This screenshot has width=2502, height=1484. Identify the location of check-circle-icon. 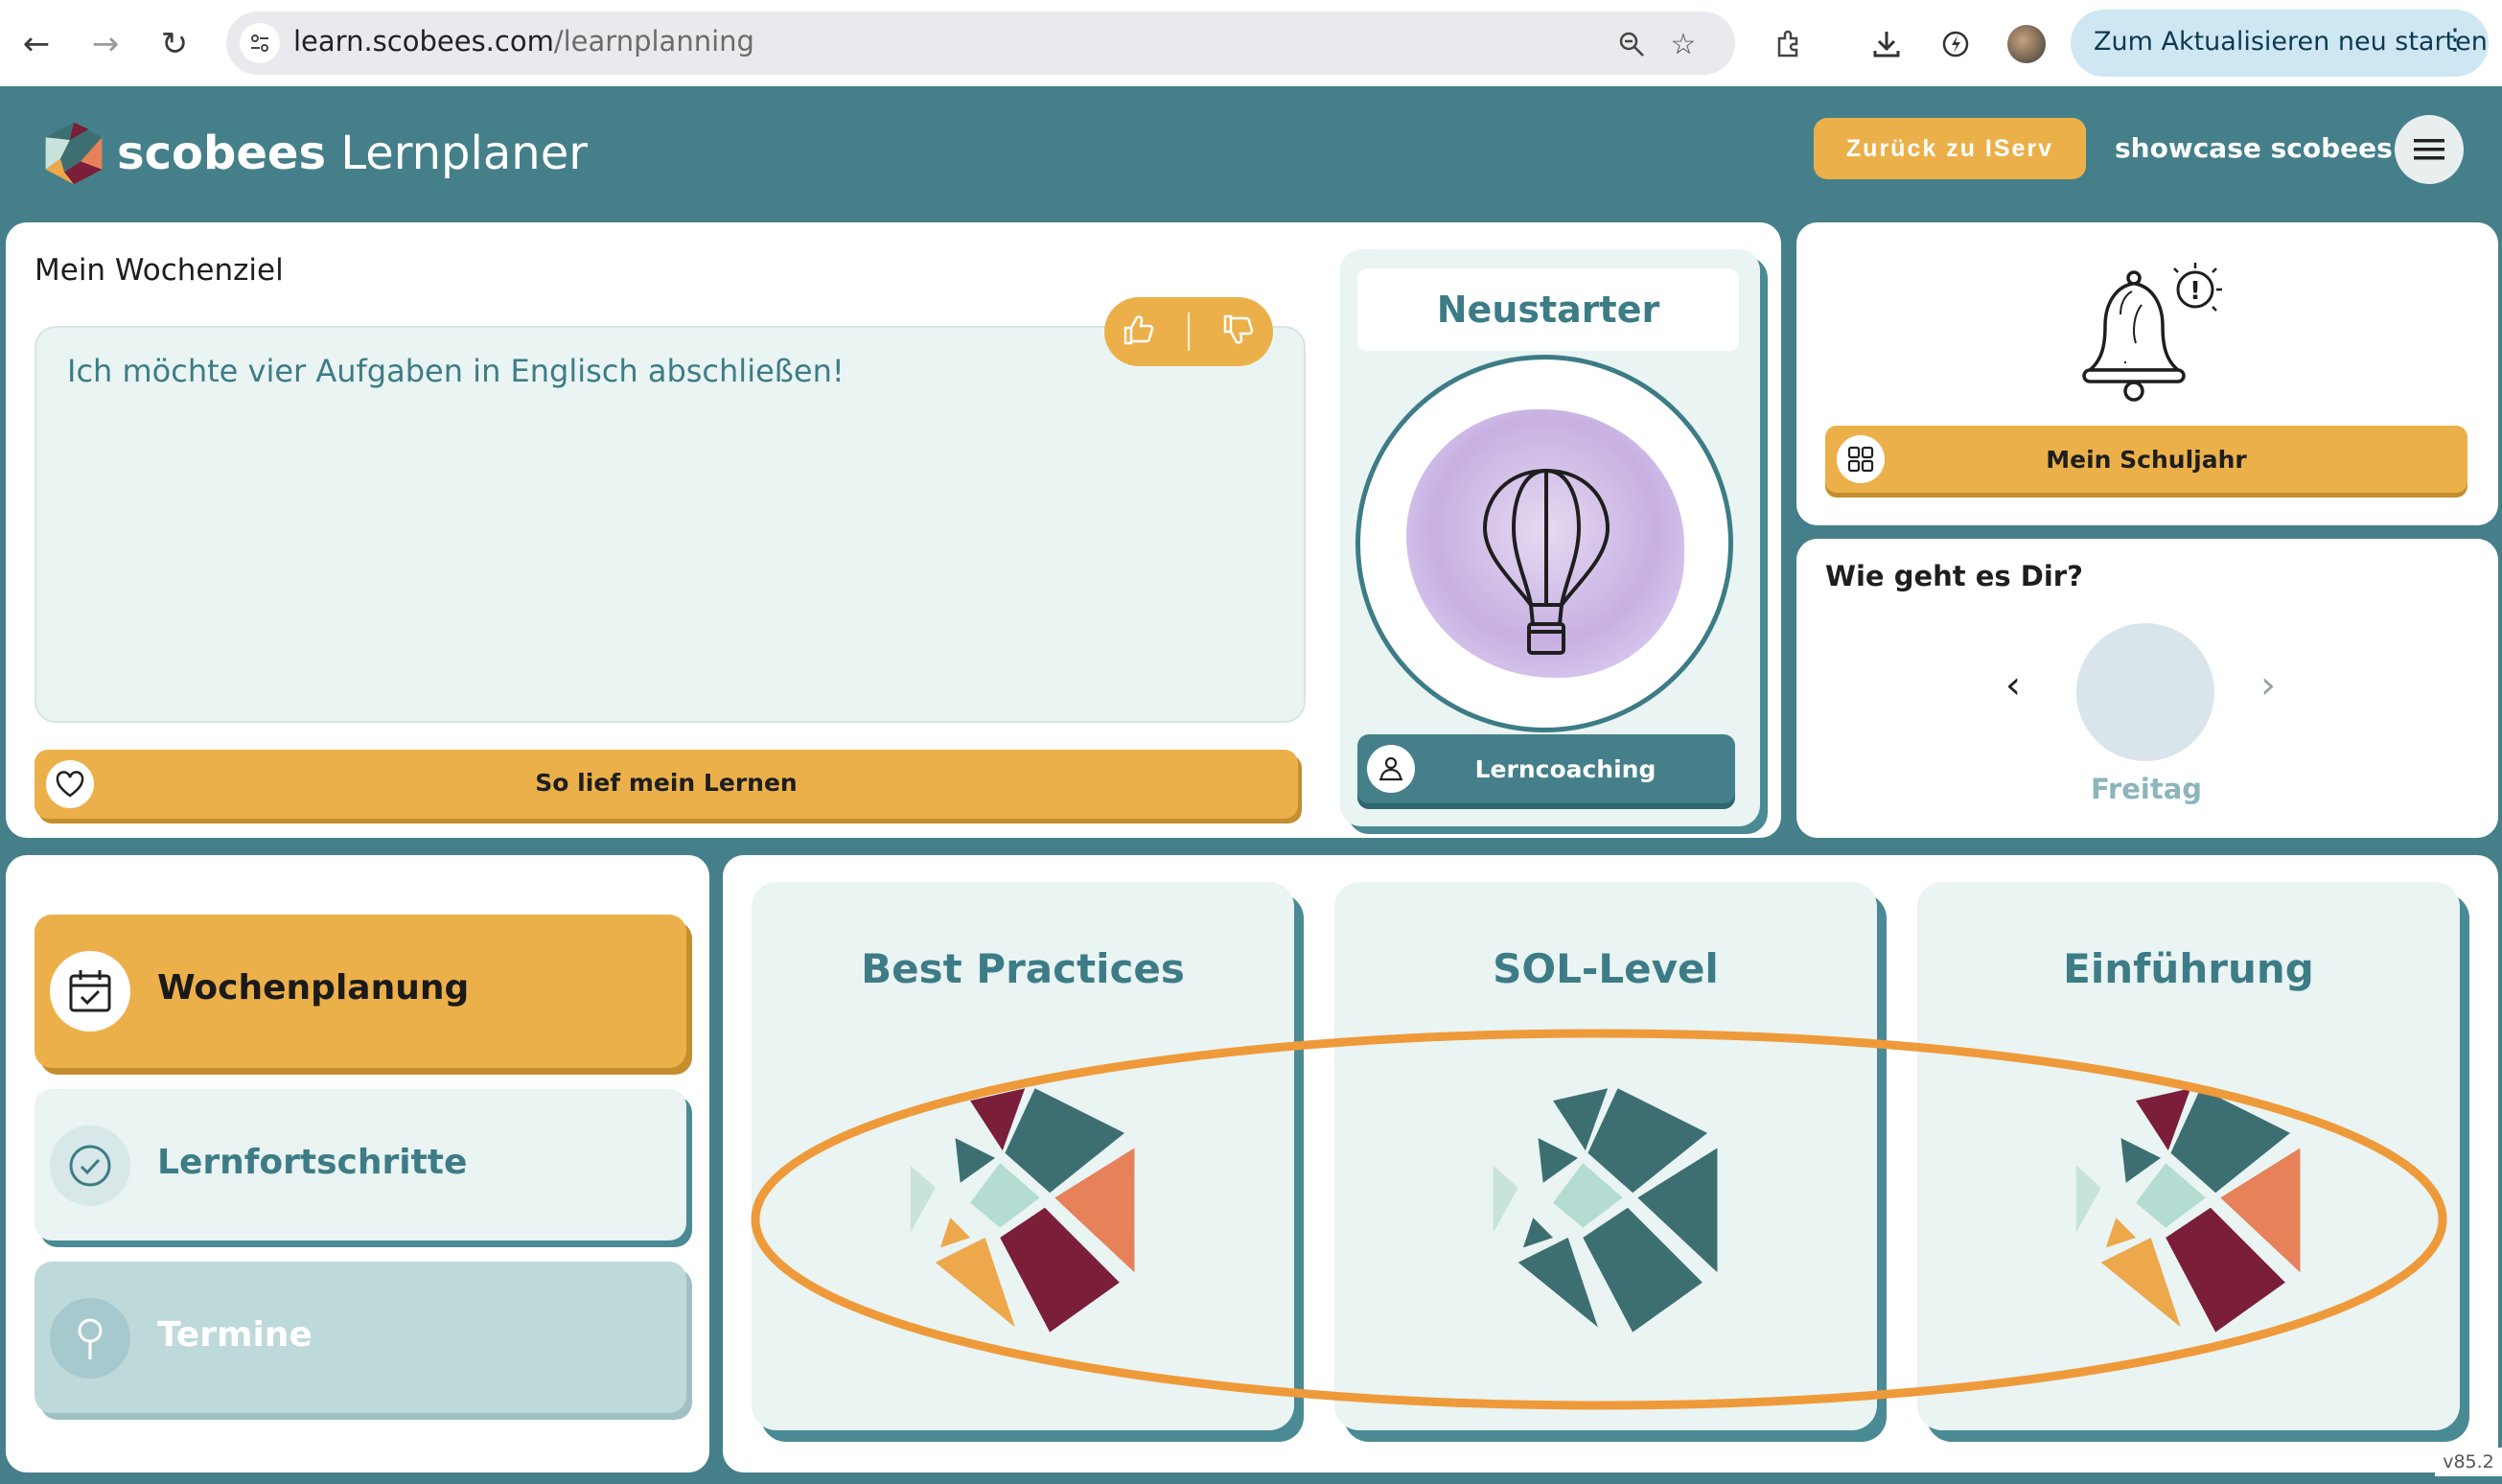
(90, 1165).